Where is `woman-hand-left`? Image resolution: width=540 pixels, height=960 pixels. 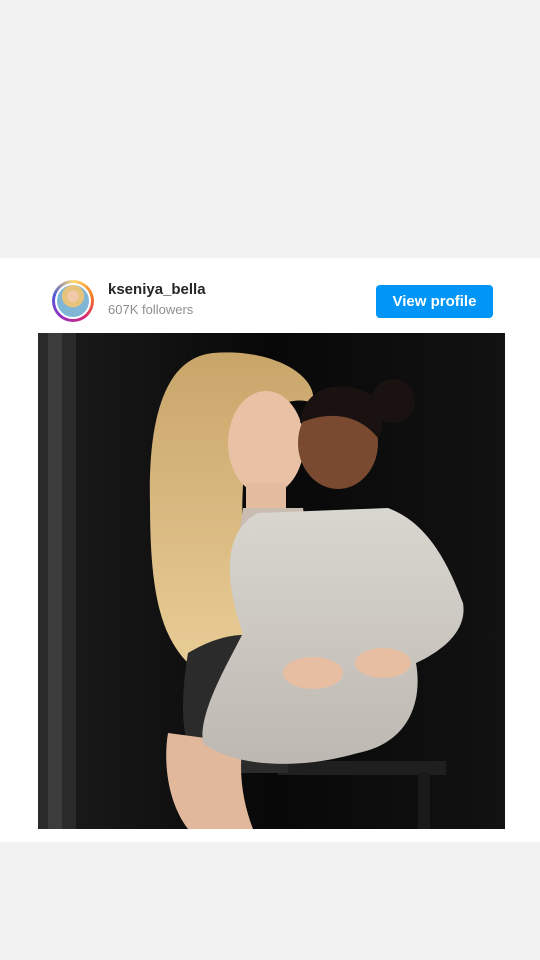
woman-hand-left is located at coordinates (313, 673).